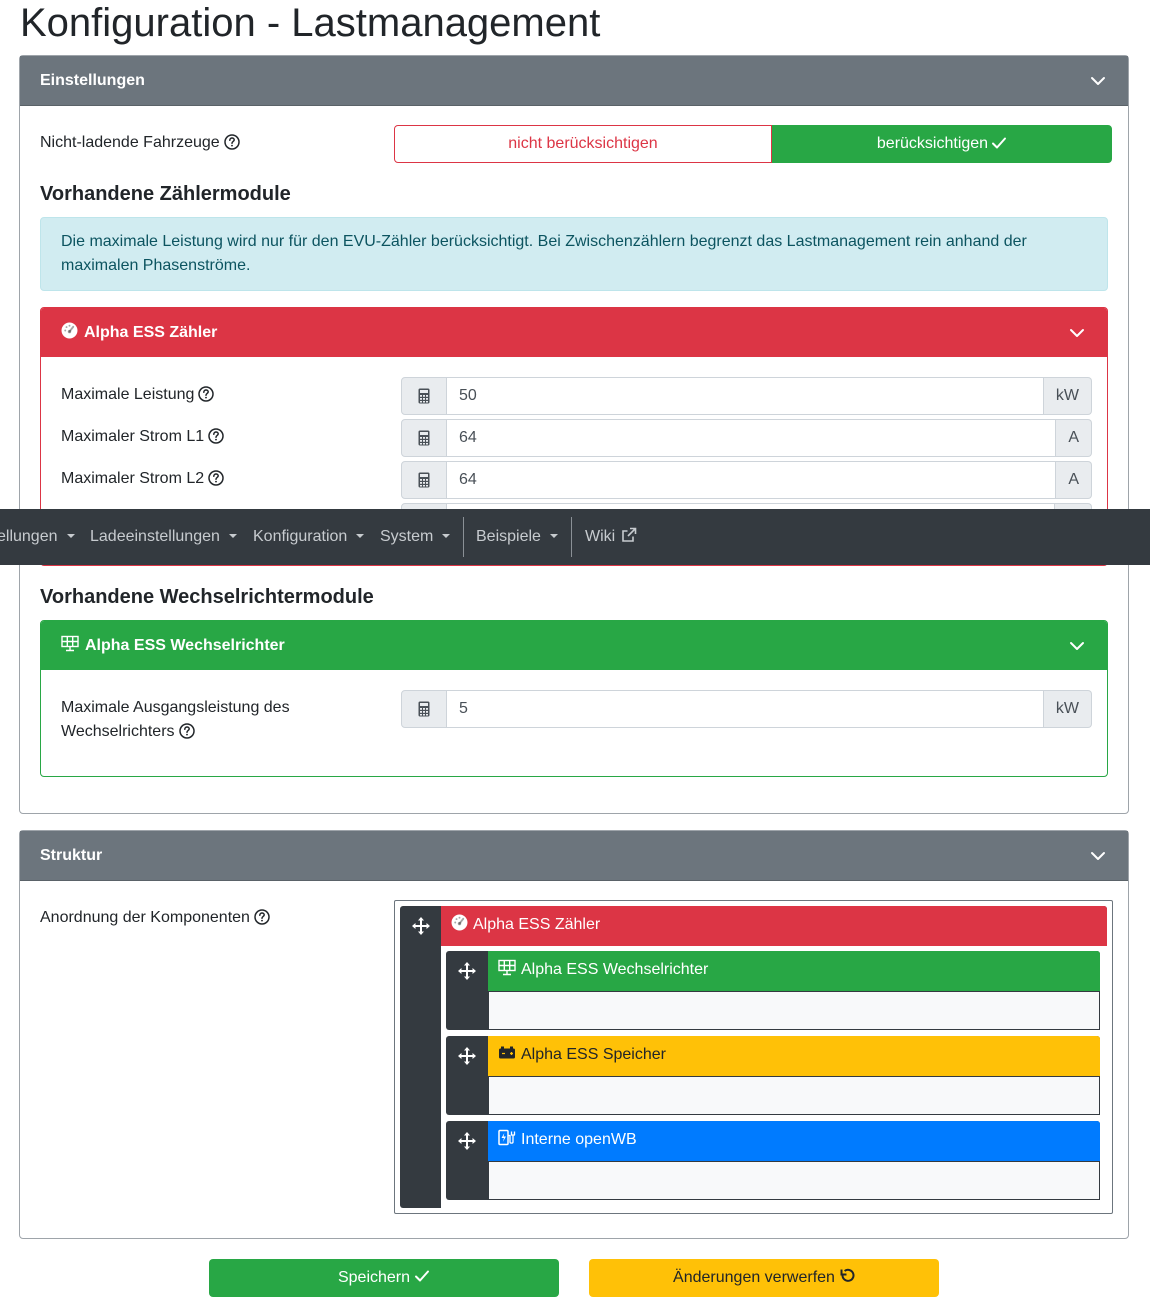 Image resolution: width=1150 pixels, height=1312 pixels. What do you see at coordinates (207, 597) in the screenshot?
I see `inverter-modules-title: Vorhandene Wechselrichtermodule` at bounding box center [207, 597].